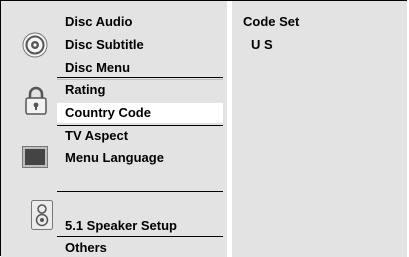 Image resolution: width=409 pixels, height=257 pixels. I want to click on menu-item-disc-menu: Disc Menu, so click(97, 67).